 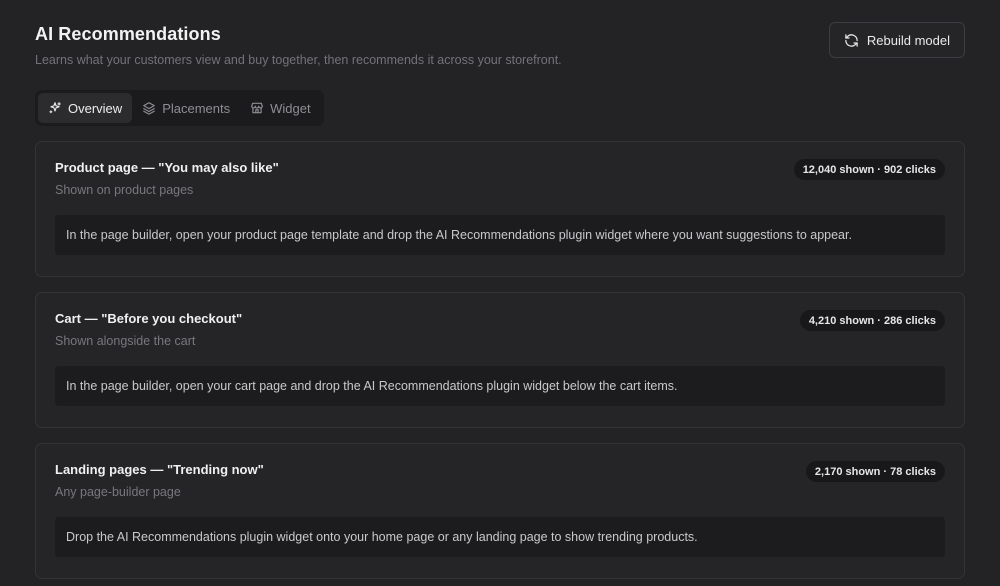 I want to click on tab-placements: Placements, so click(x=186, y=108).